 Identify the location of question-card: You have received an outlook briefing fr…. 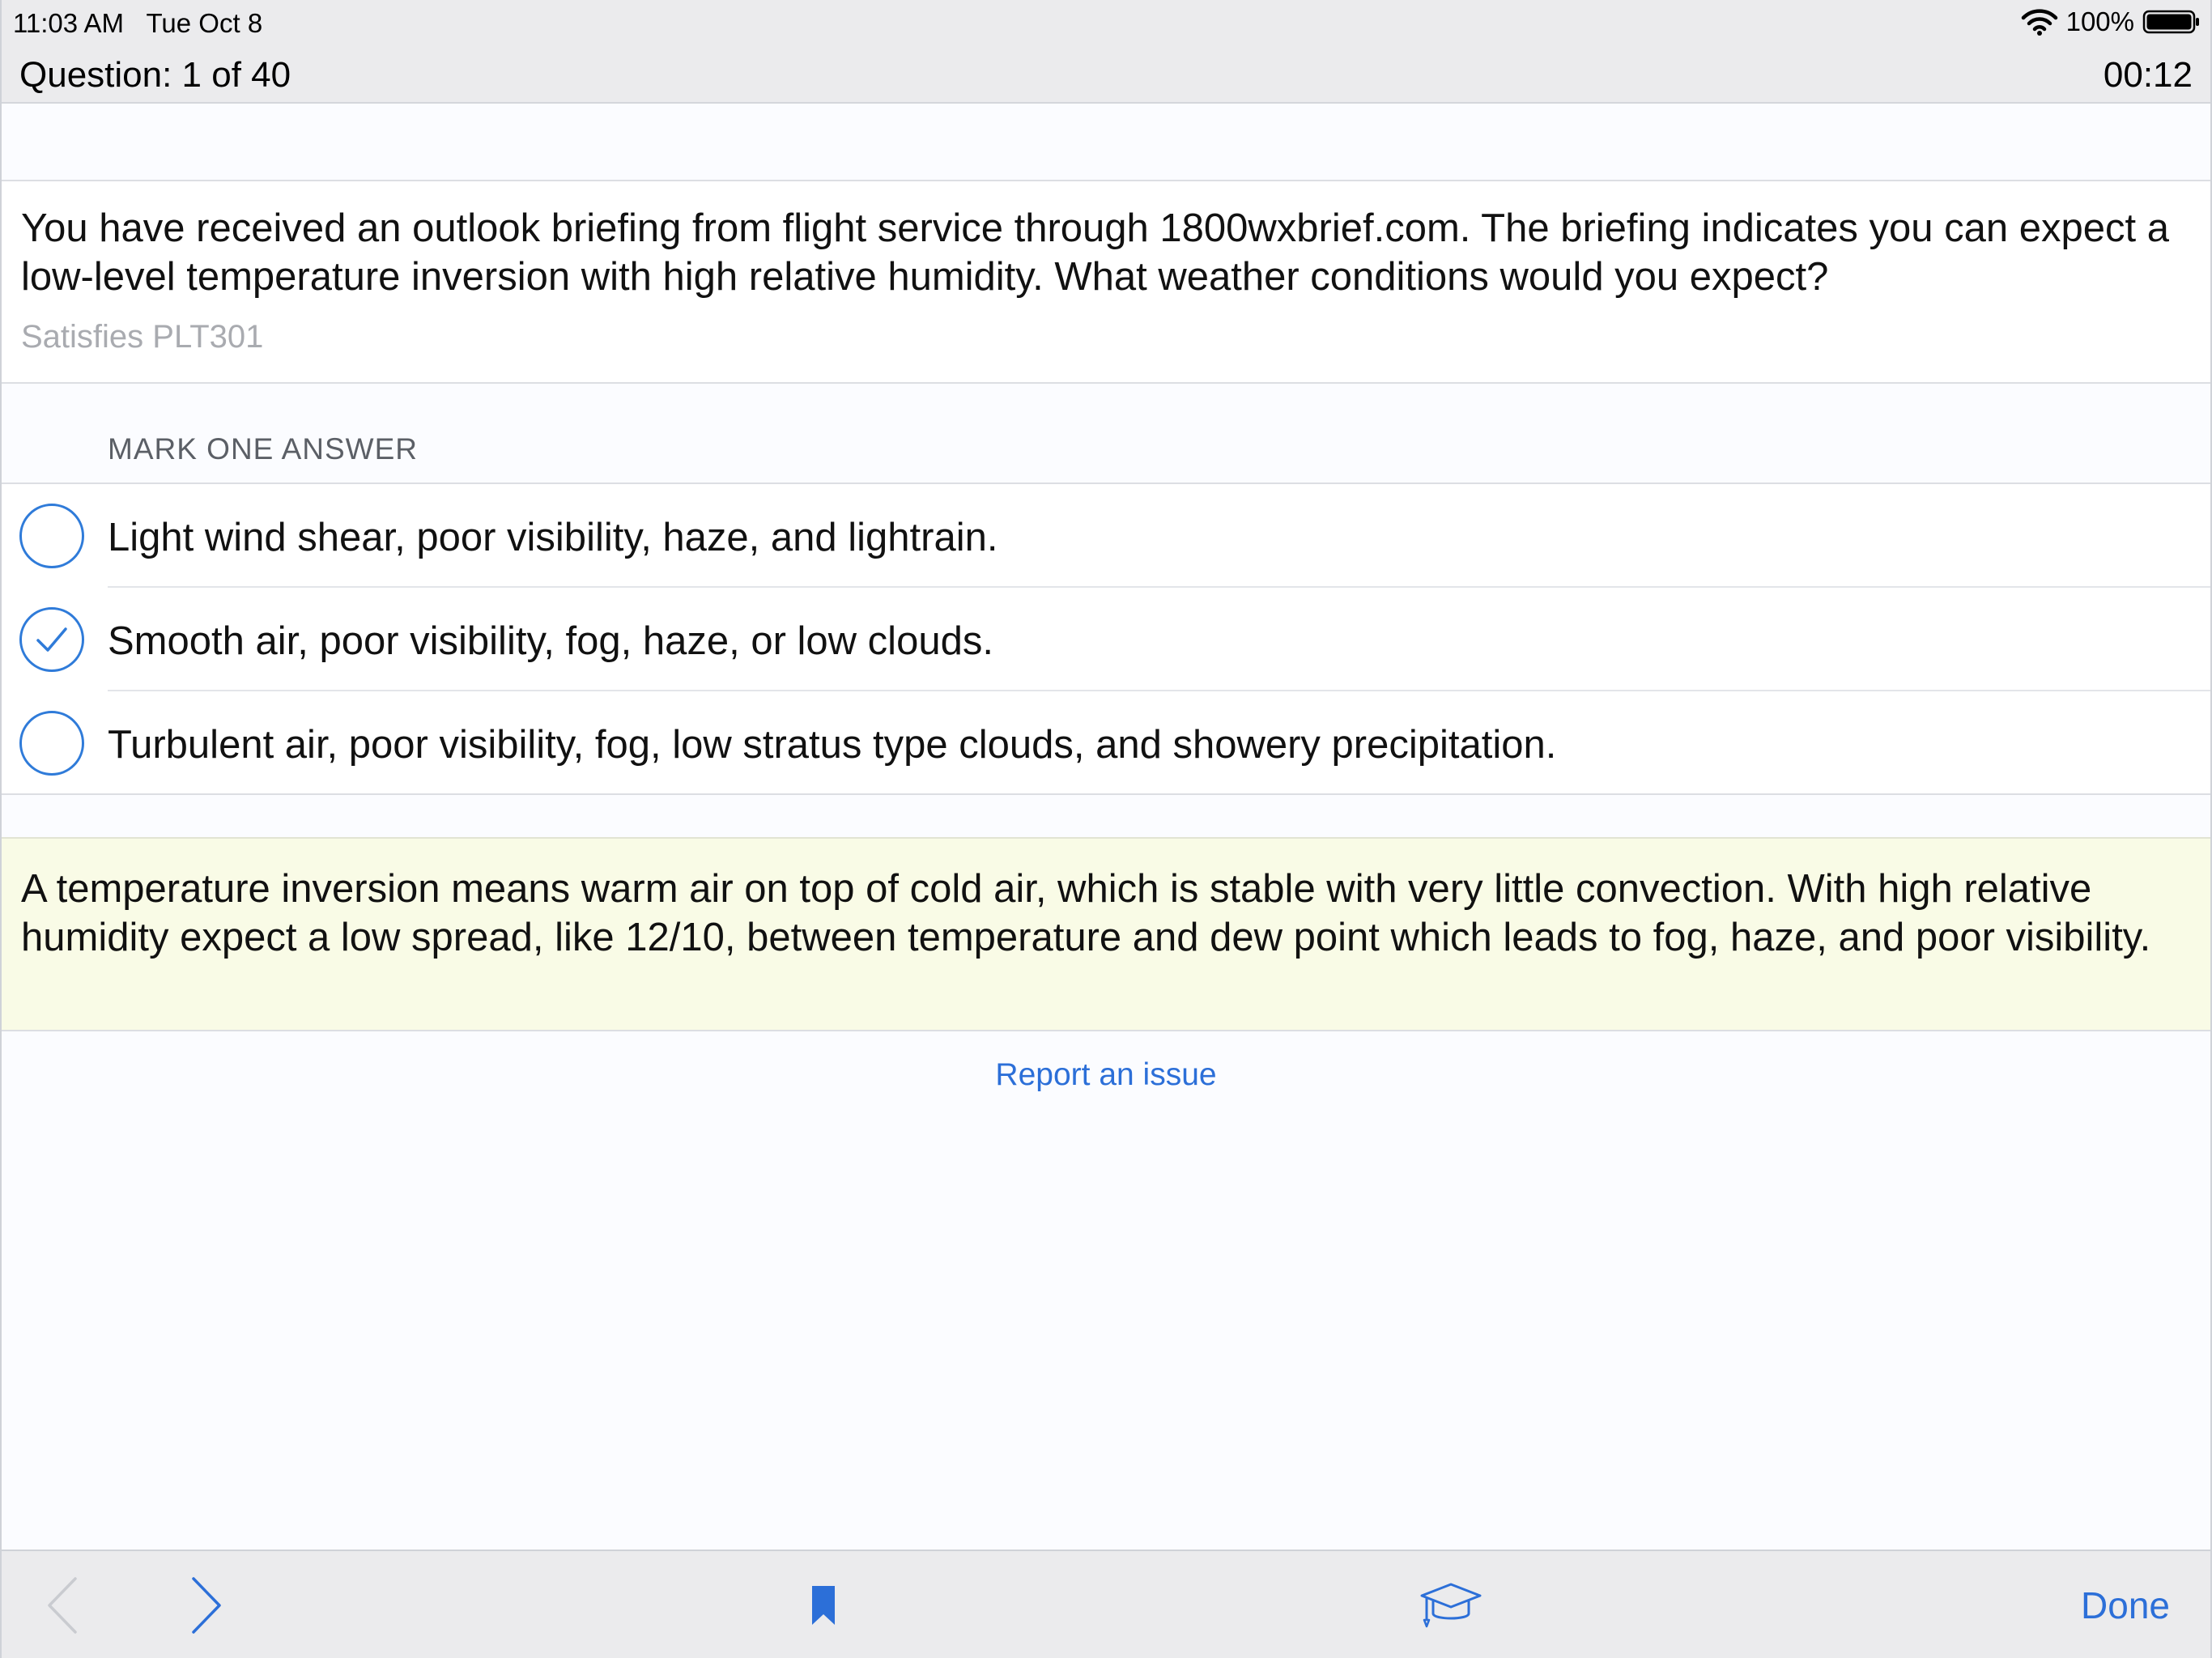
(1106, 282).